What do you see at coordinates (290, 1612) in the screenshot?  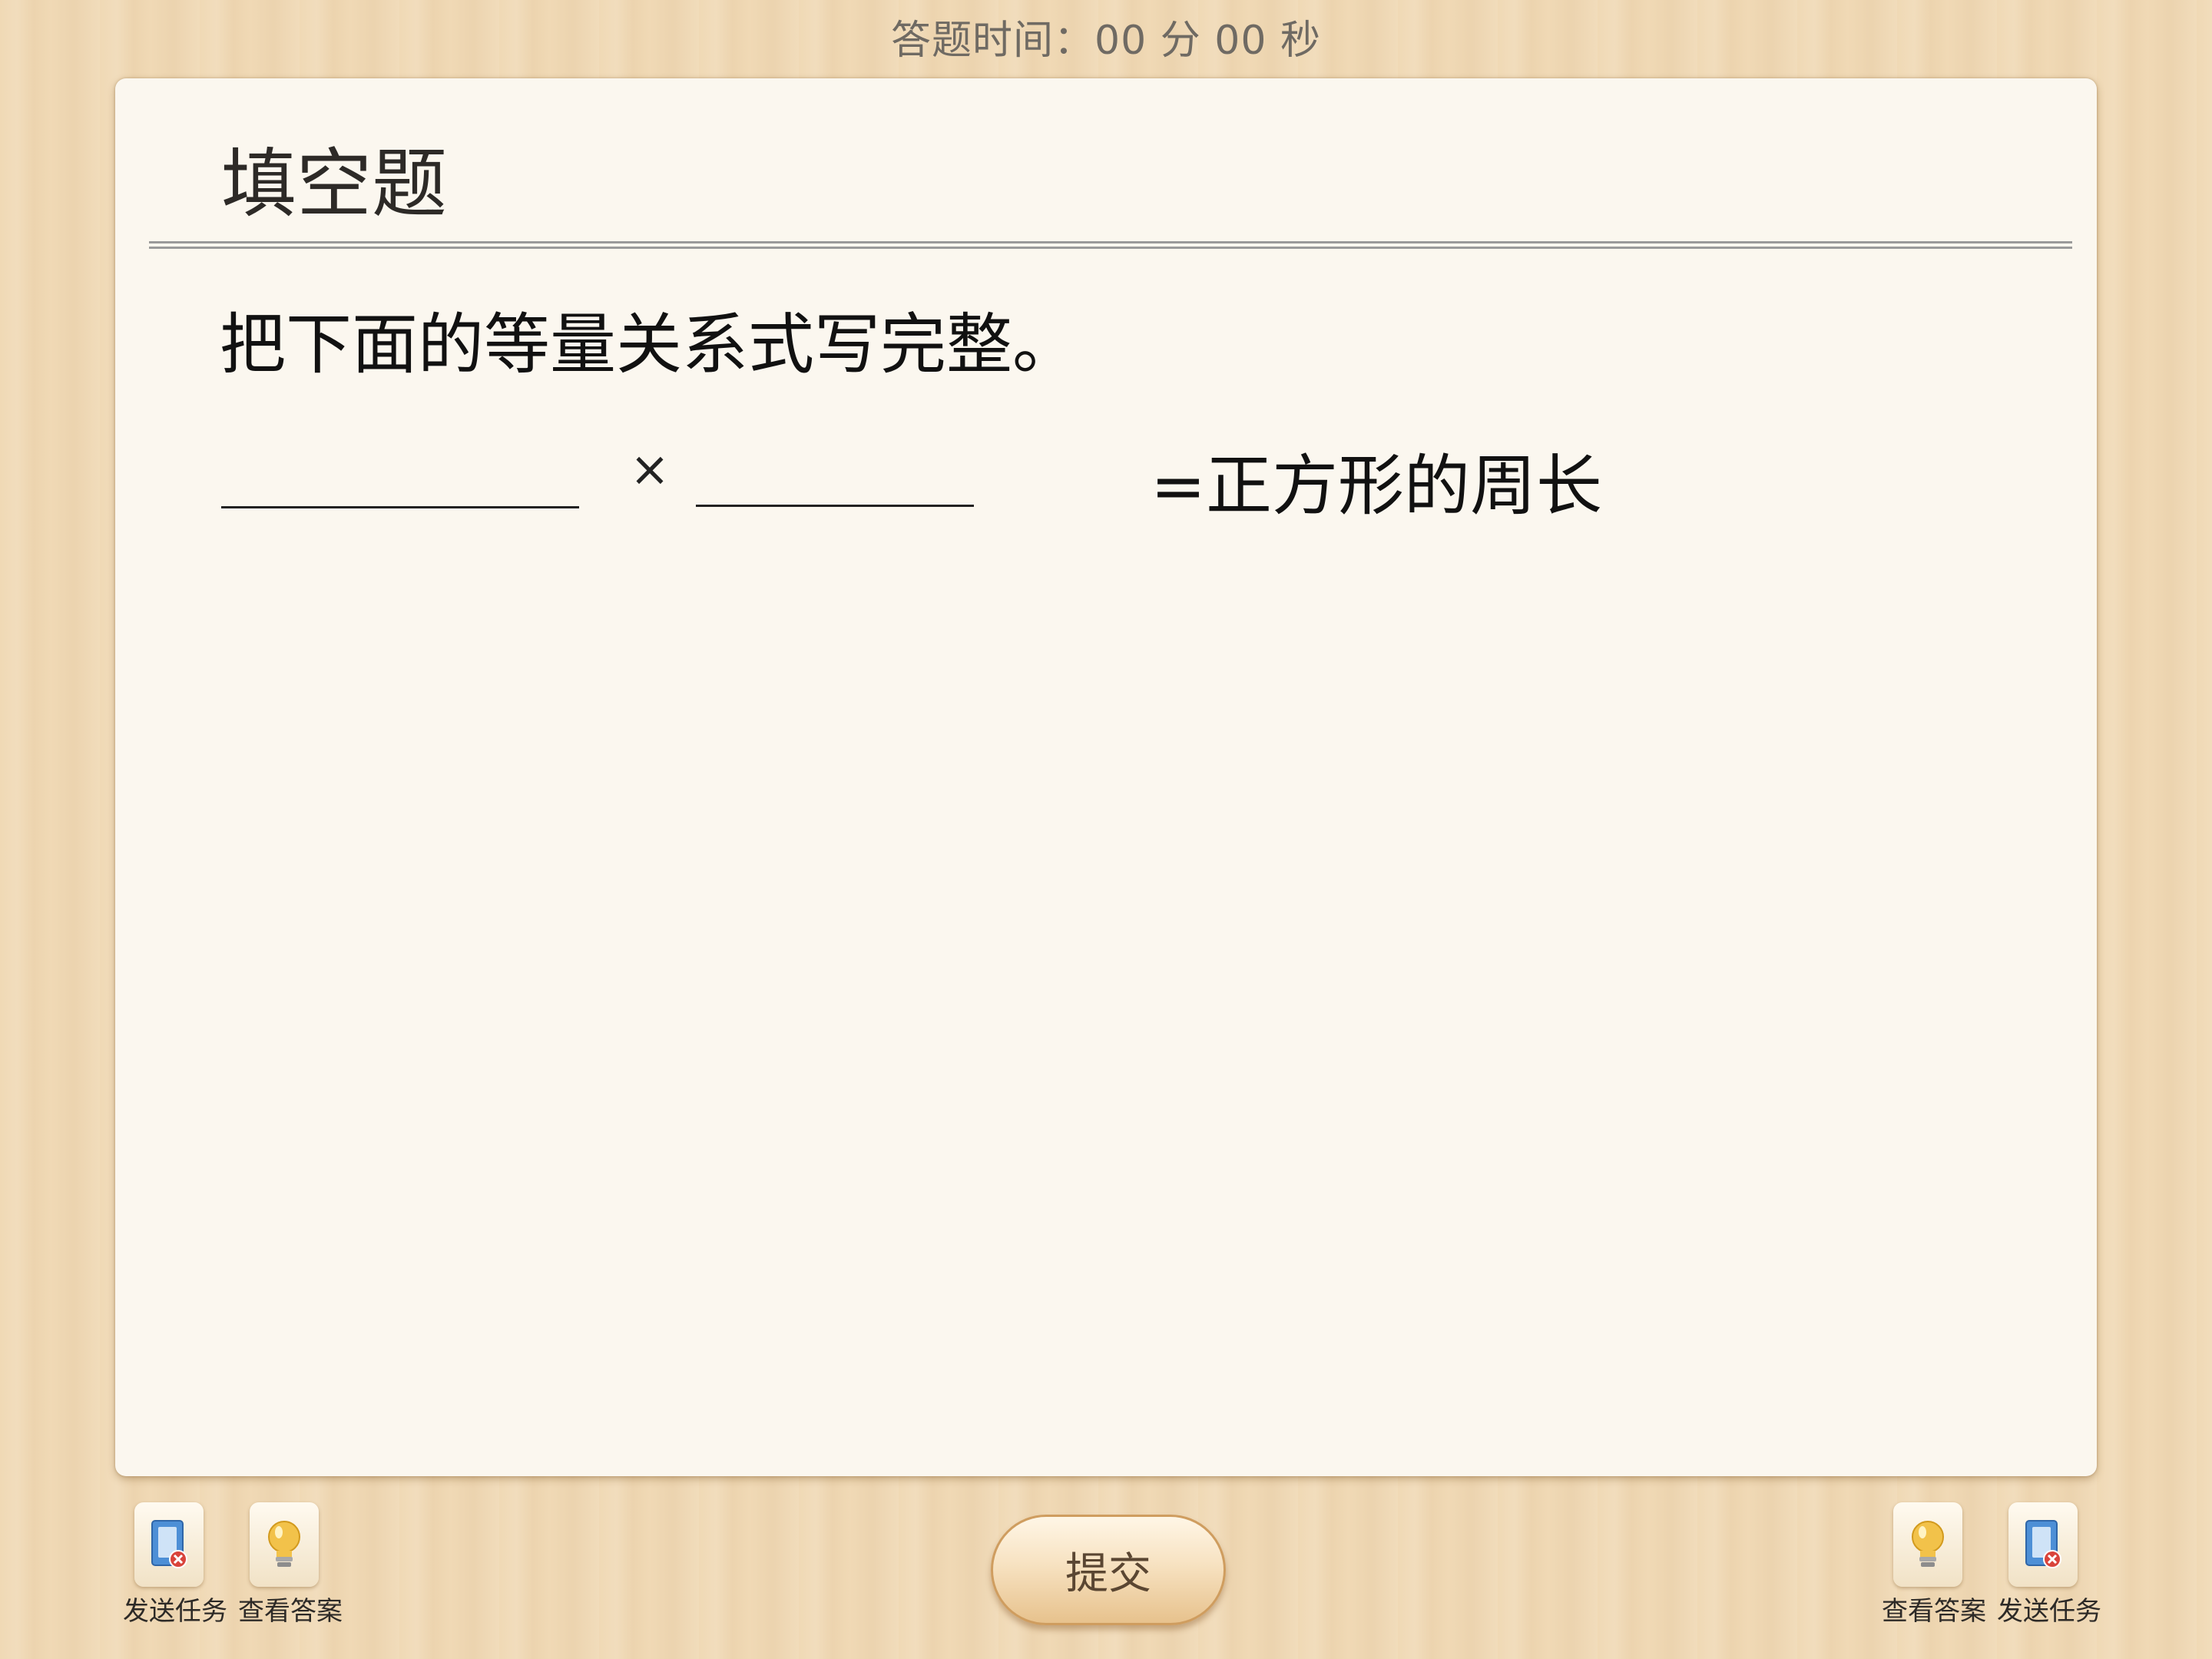 I see `view-answer-label-left: 查看答案` at bounding box center [290, 1612].